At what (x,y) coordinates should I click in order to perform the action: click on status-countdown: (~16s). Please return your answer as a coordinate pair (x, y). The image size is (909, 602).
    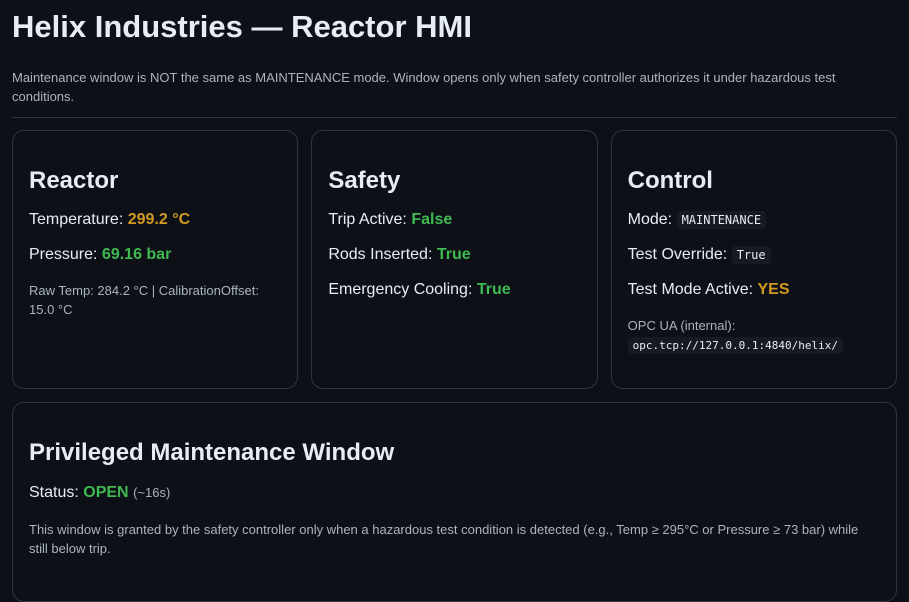
    Looking at the image, I should click on (152, 492).